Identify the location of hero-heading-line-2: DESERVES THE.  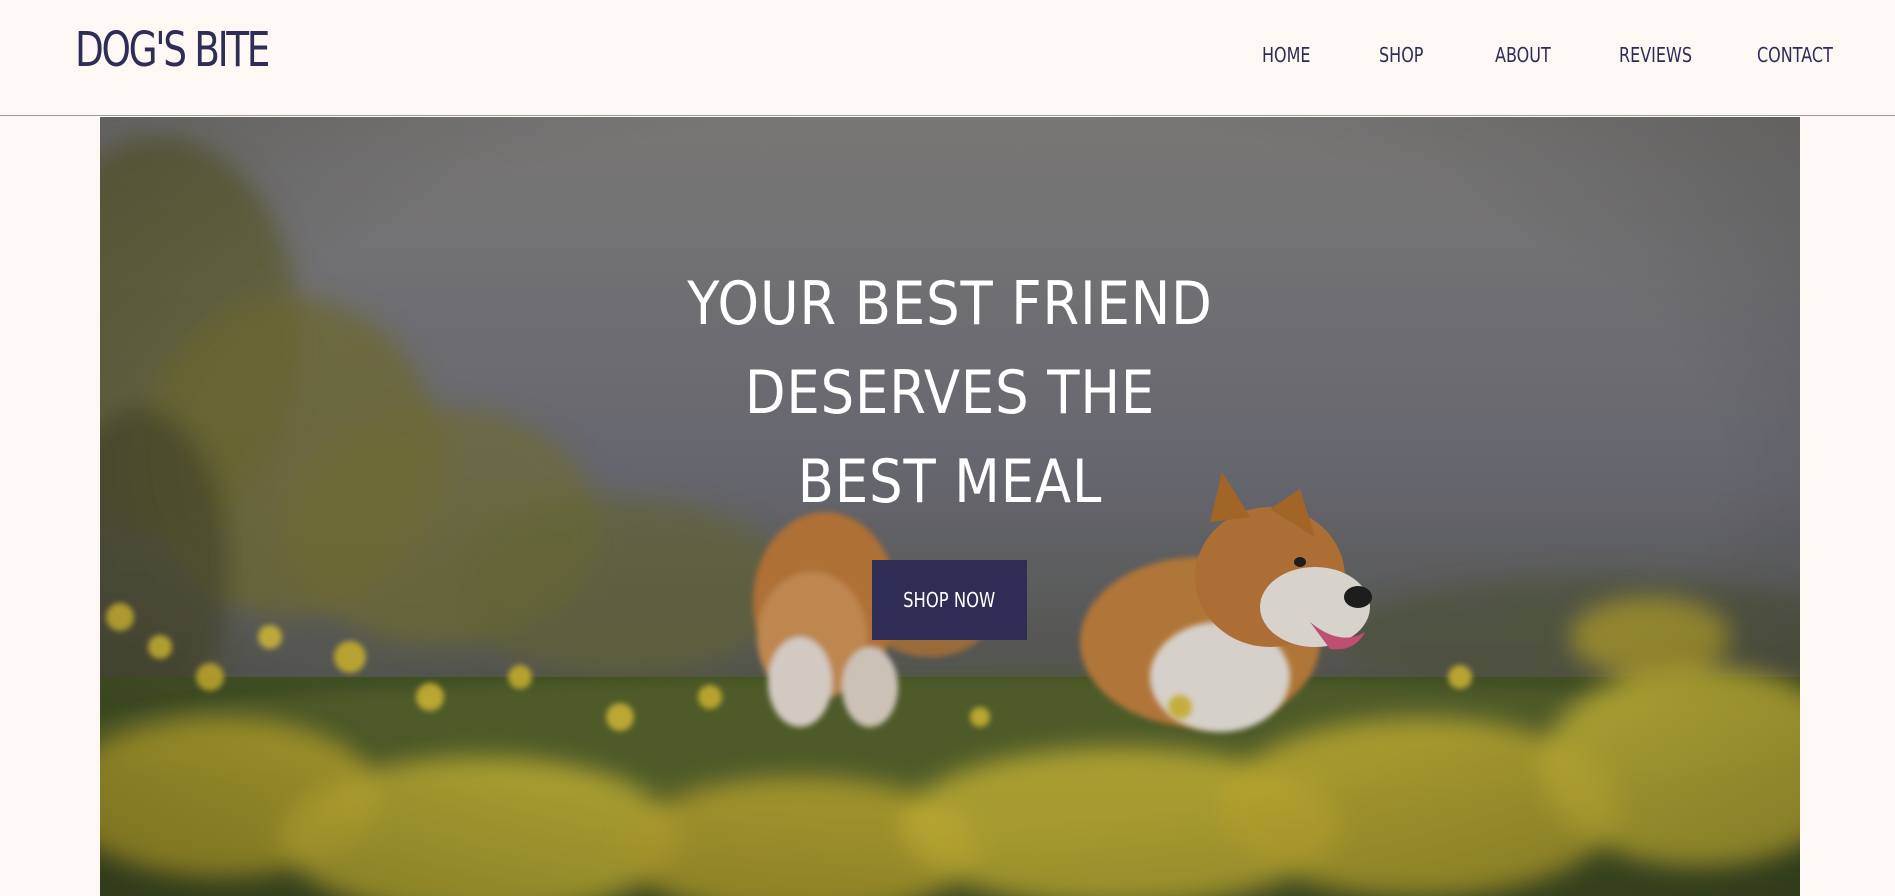
(950, 393).